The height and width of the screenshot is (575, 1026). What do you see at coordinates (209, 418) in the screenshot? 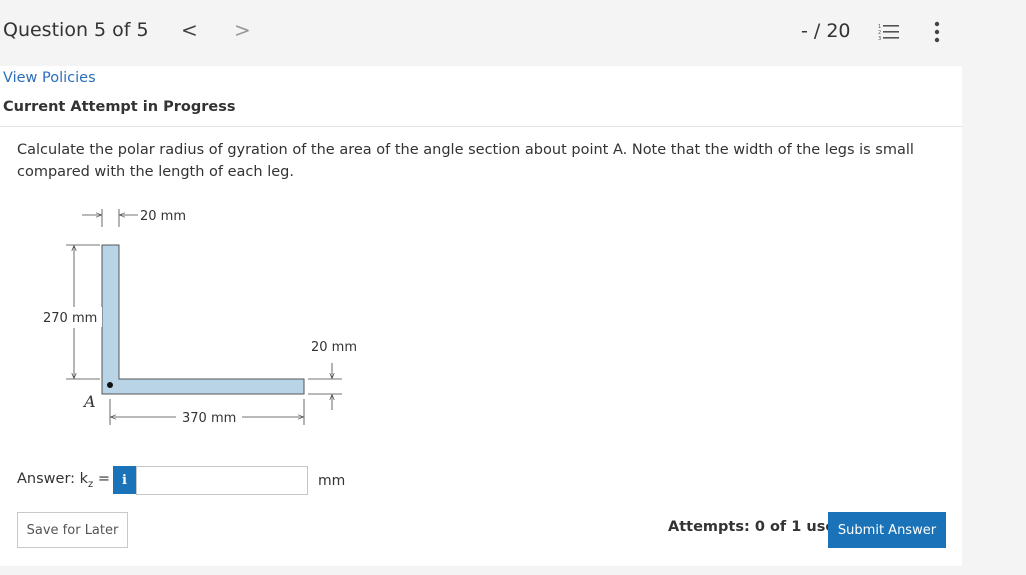
I see `horizontal-leg-dimension: 370 mm` at bounding box center [209, 418].